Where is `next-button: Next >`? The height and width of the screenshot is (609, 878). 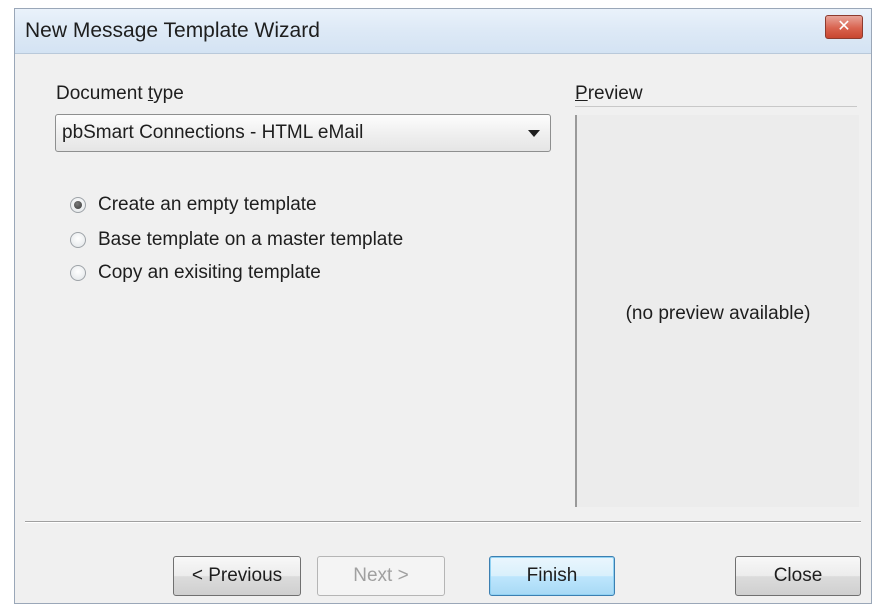 next-button: Next > is located at coordinates (381, 576).